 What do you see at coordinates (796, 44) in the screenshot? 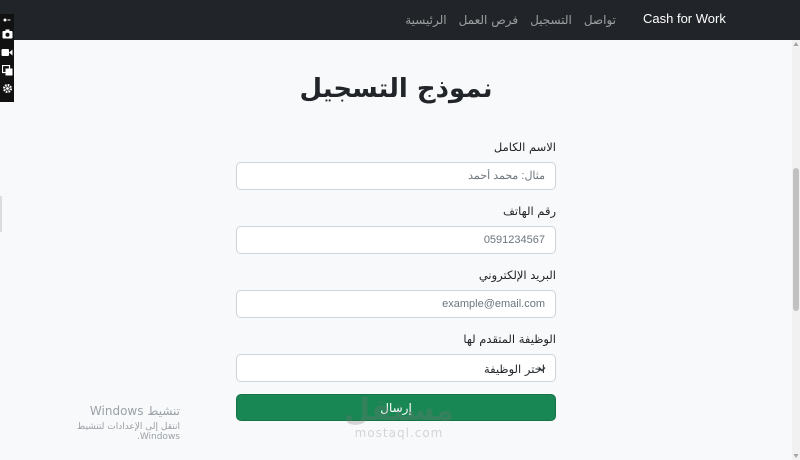
I see `scroll-up-arrow-icon` at bounding box center [796, 44].